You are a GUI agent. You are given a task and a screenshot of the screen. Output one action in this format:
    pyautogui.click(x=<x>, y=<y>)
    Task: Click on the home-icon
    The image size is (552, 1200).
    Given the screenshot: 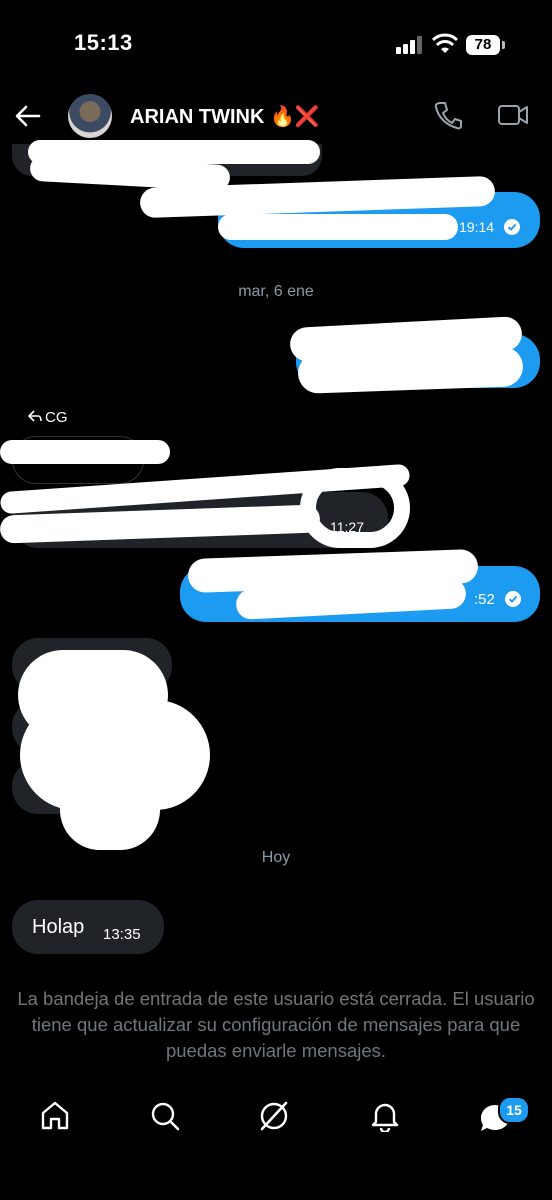 What is the action you would take?
    pyautogui.click(x=55, y=1116)
    